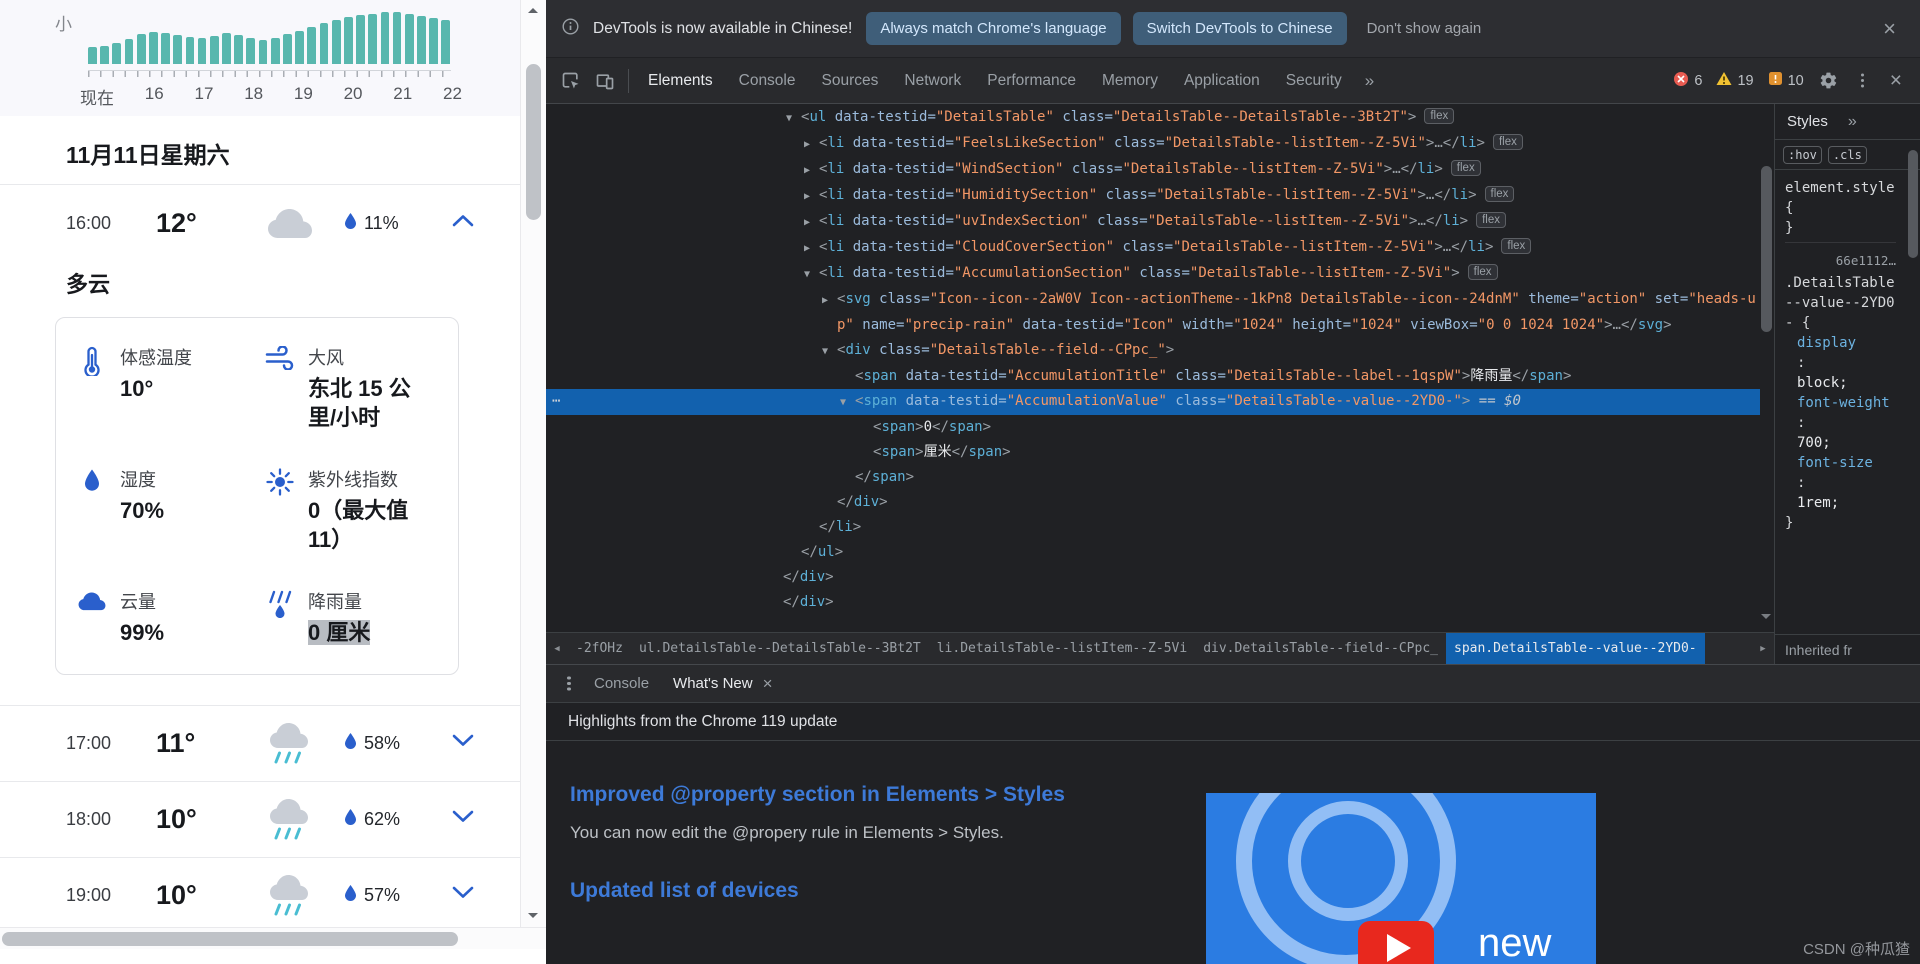 The height and width of the screenshot is (964, 1920). Describe the element at coordinates (993, 28) in the screenshot. I see `always-match-language-button: Always match Chrome's language` at that location.